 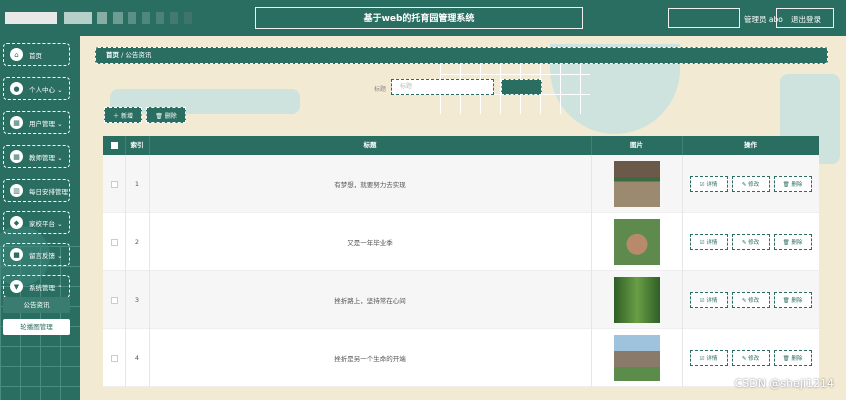 I want to click on row-index: 4, so click(x=137, y=358).